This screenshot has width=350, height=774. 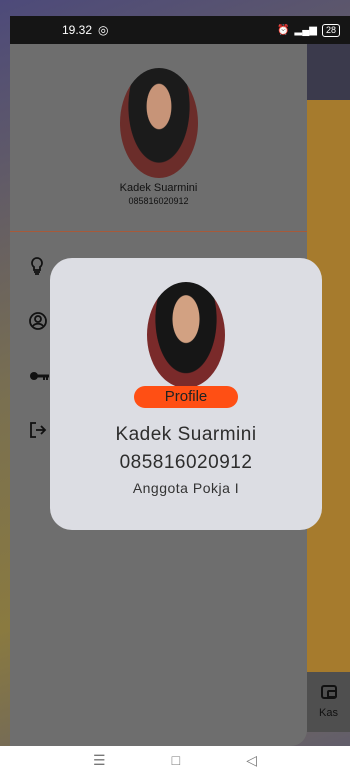 What do you see at coordinates (77, 30) in the screenshot?
I see `status-time: 19.32` at bounding box center [77, 30].